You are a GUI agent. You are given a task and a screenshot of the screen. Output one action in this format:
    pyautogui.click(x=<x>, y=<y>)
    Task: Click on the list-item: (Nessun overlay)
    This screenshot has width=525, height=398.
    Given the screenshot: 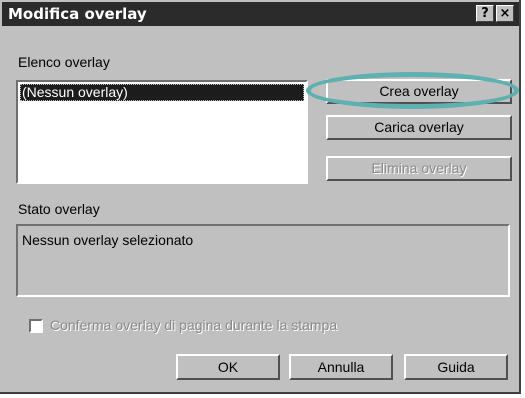 What is the action you would take?
    pyautogui.click(x=162, y=92)
    